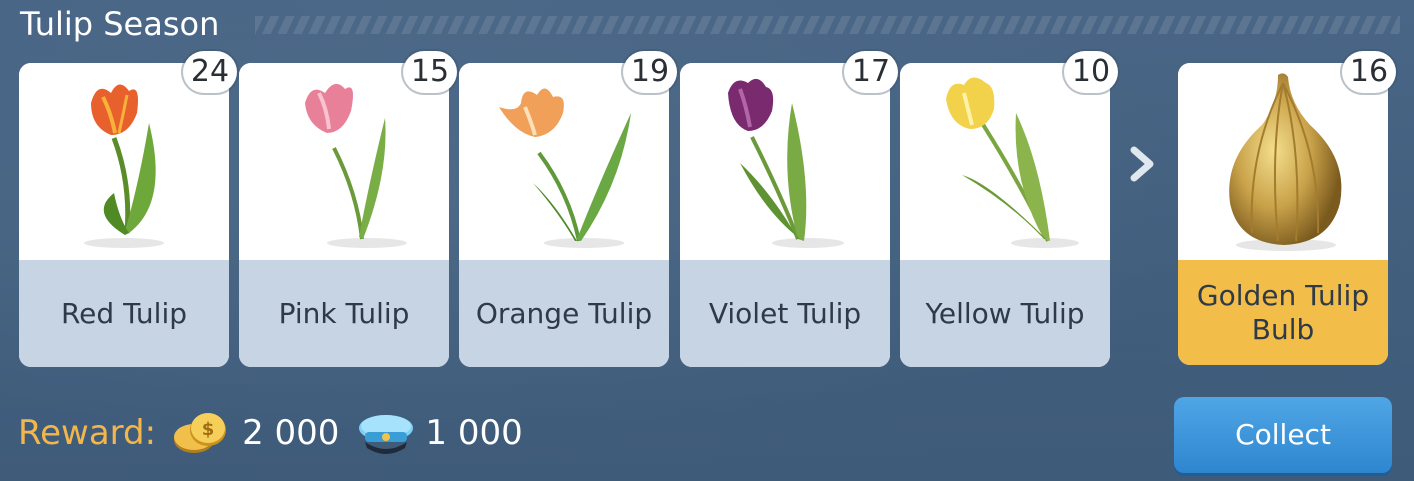 This screenshot has width=1414, height=481. What do you see at coordinates (210, 72) in the screenshot?
I see `item-count-badge: 24` at bounding box center [210, 72].